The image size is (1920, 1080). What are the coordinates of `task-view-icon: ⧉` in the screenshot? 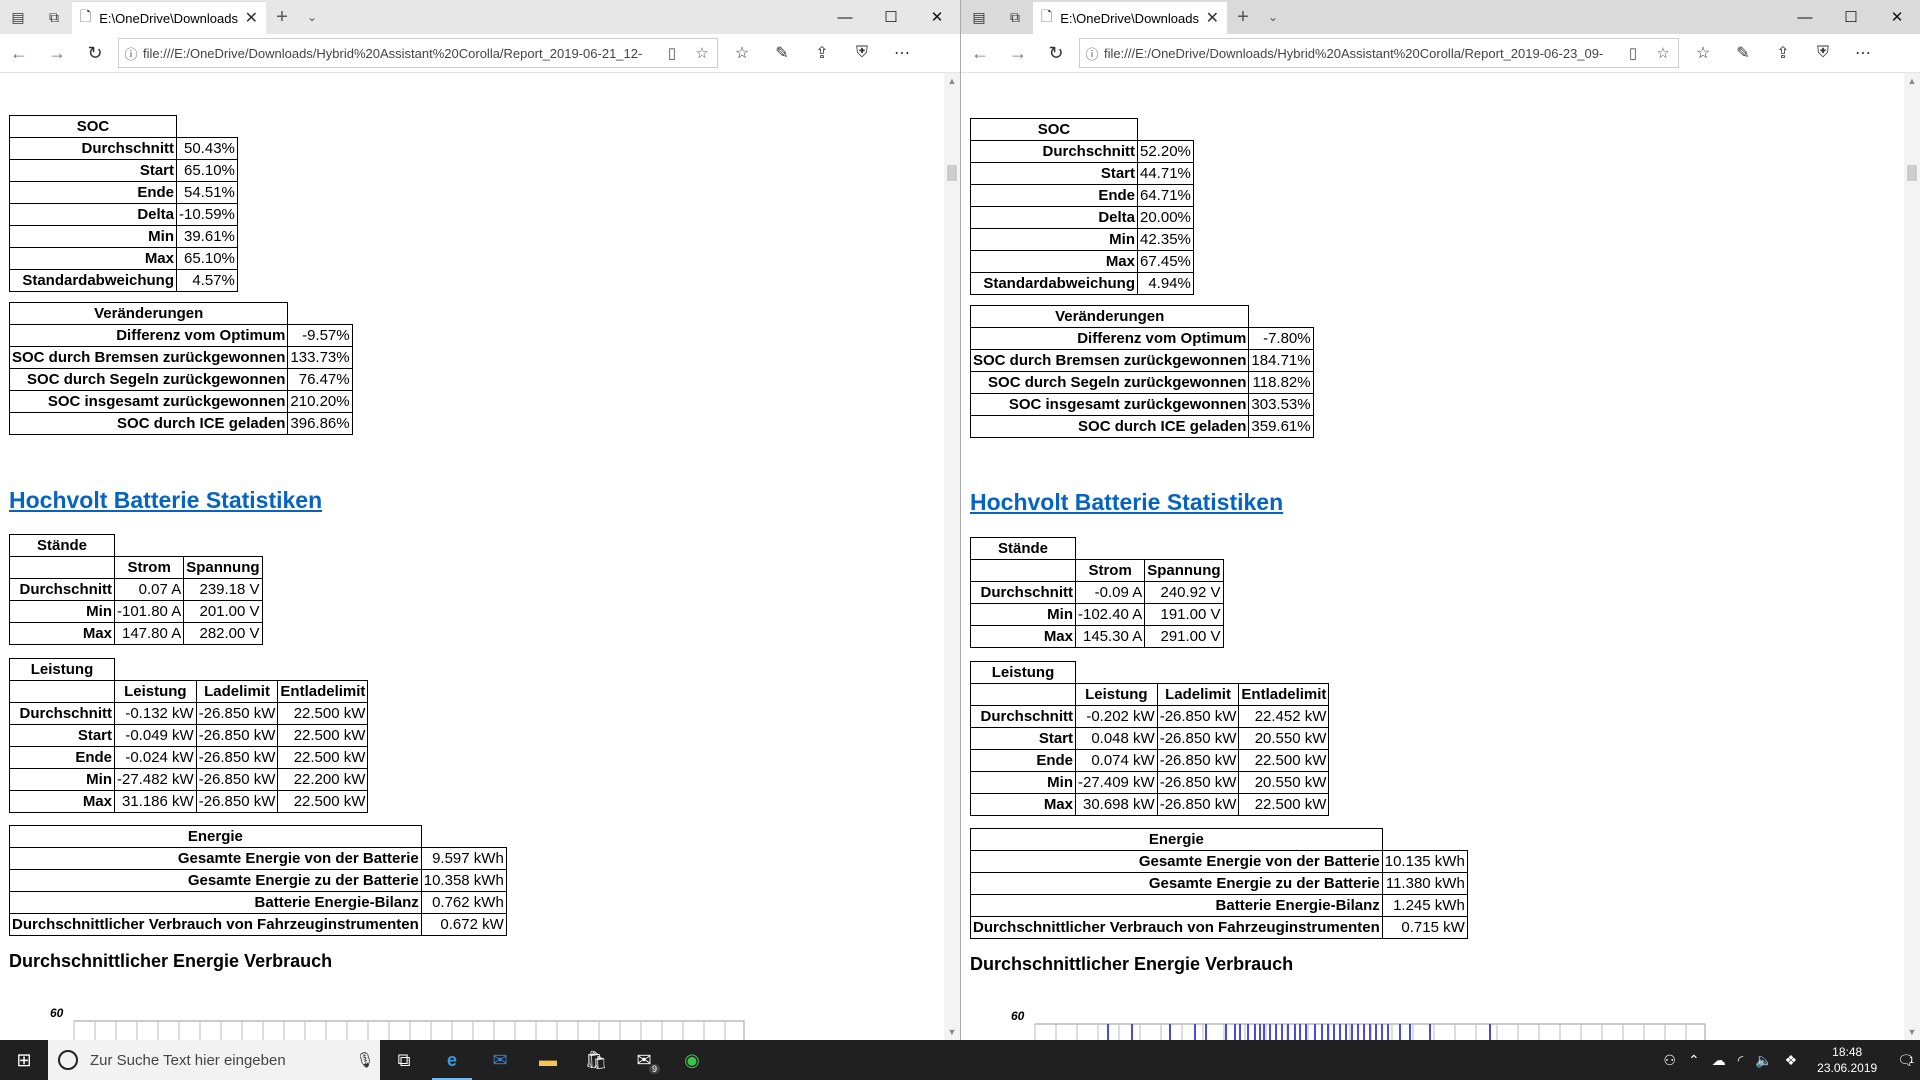 It's located at (404, 1060).